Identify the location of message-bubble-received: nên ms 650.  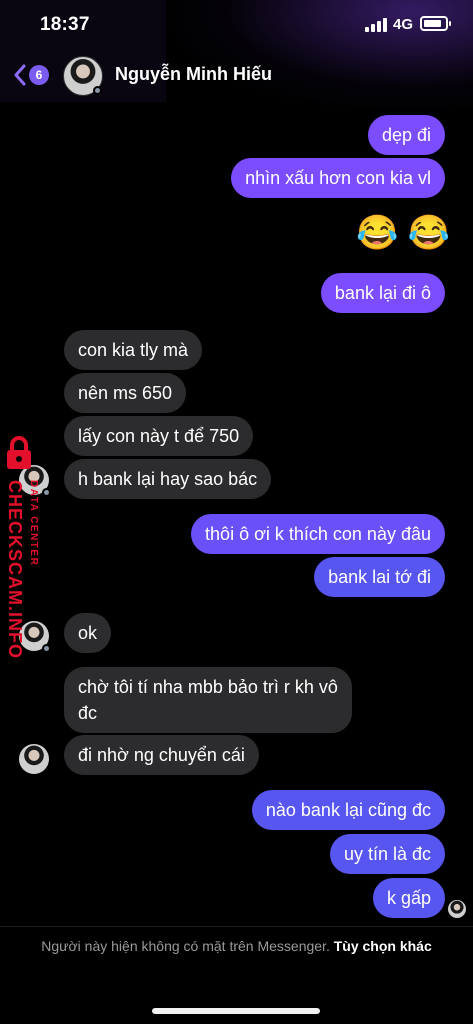
(125, 393).